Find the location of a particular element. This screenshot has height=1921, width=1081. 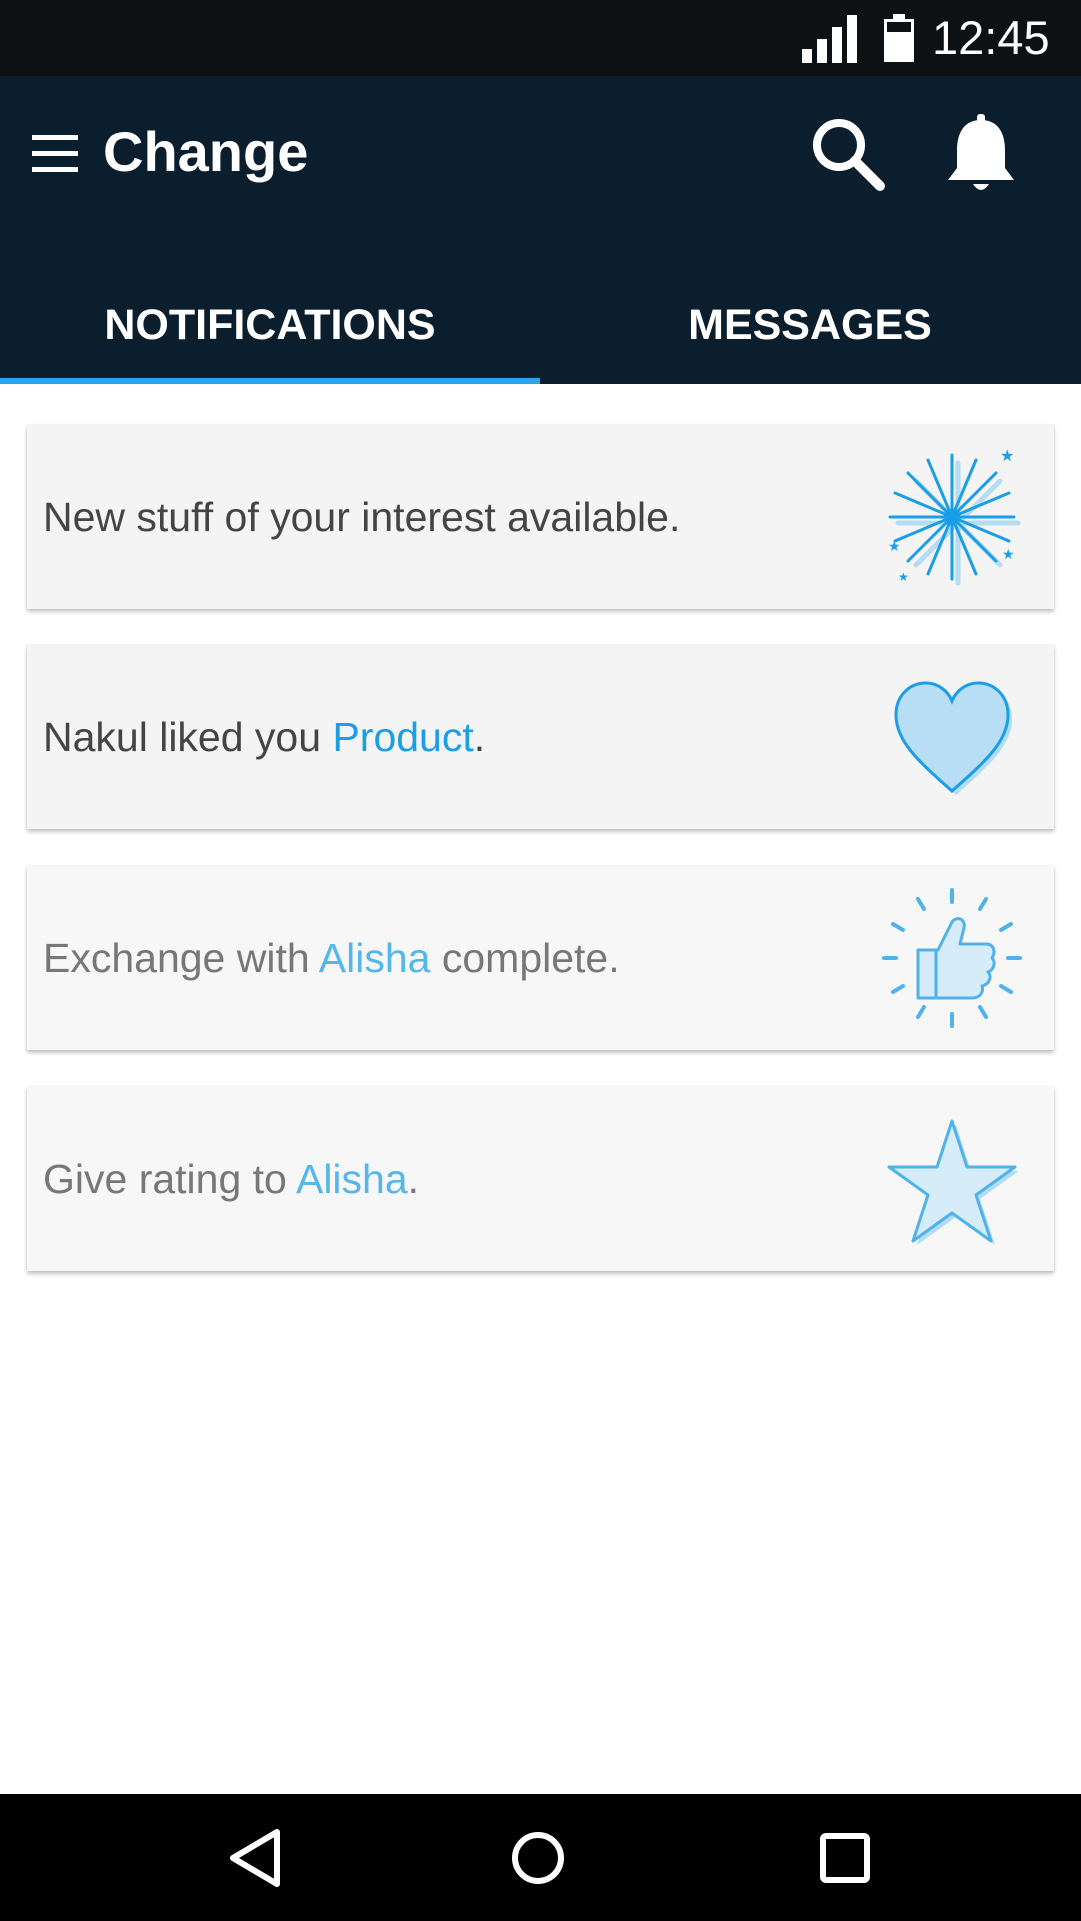

thumbs-up-icon is located at coordinates (952, 958).